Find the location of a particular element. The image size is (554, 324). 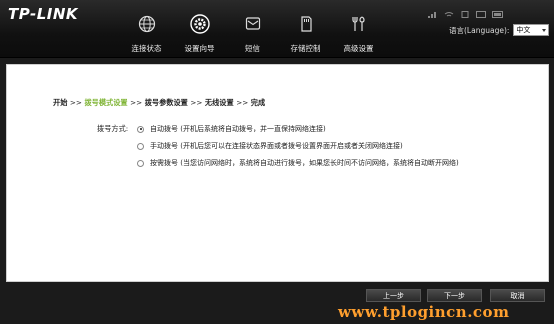

cancel-button: 取消 is located at coordinates (517, 295).